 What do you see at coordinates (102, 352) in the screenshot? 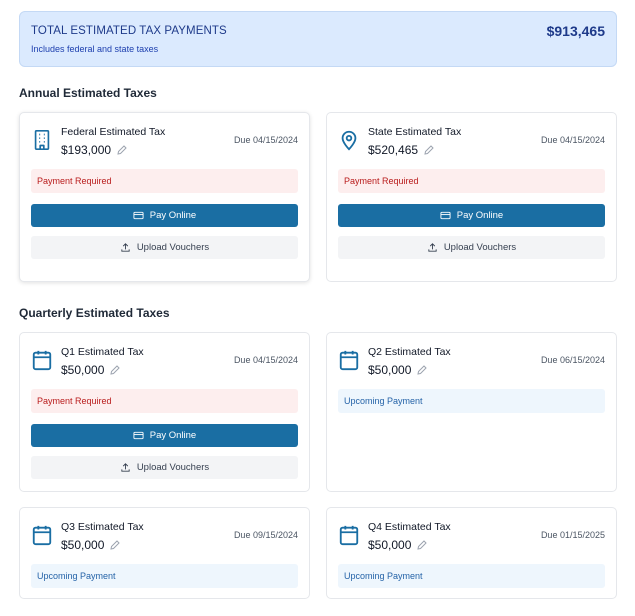
I see `card-title: Q1 Estimated Tax` at bounding box center [102, 352].